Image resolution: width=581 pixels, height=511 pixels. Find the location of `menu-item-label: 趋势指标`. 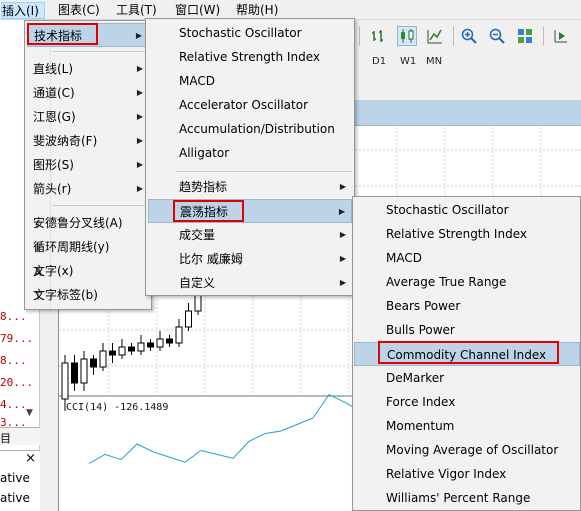

menu-item-label: 趋势指标 is located at coordinates (203, 187).